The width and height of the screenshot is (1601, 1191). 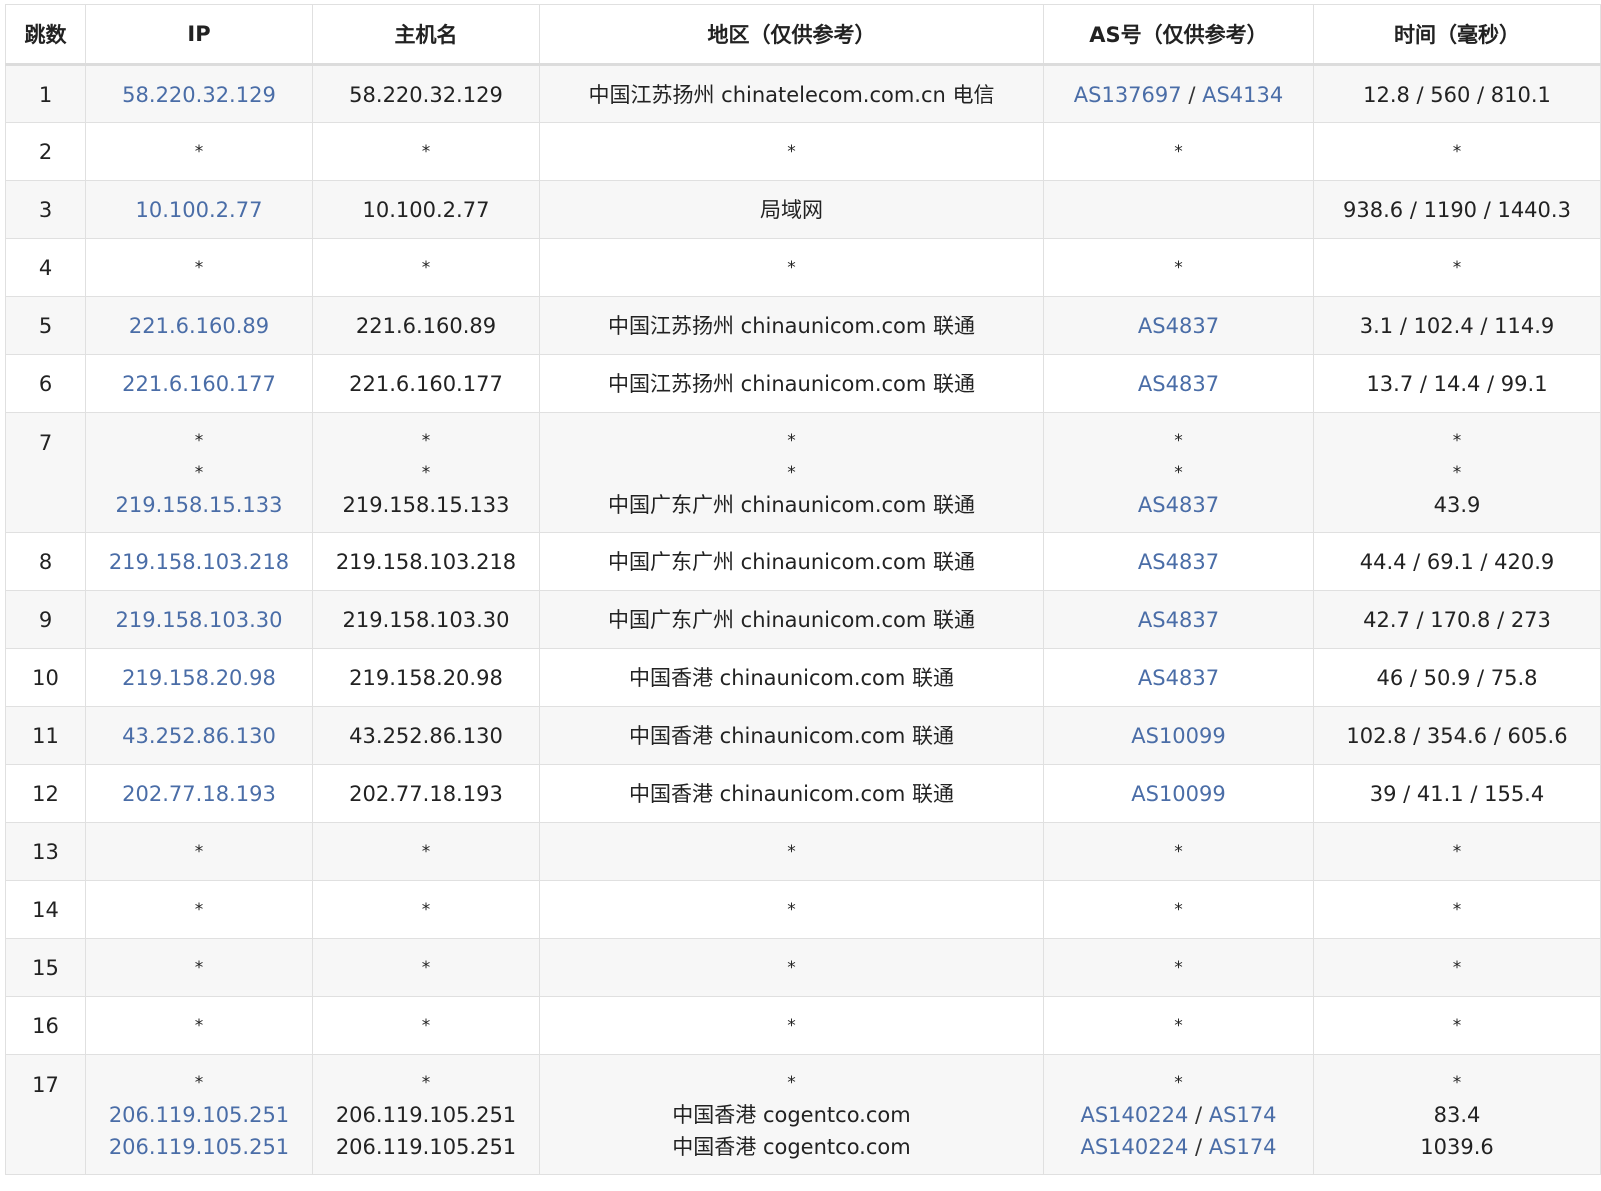 What do you see at coordinates (199, 505) in the screenshot?
I see `ip-link: 219.158.15.133` at bounding box center [199, 505].